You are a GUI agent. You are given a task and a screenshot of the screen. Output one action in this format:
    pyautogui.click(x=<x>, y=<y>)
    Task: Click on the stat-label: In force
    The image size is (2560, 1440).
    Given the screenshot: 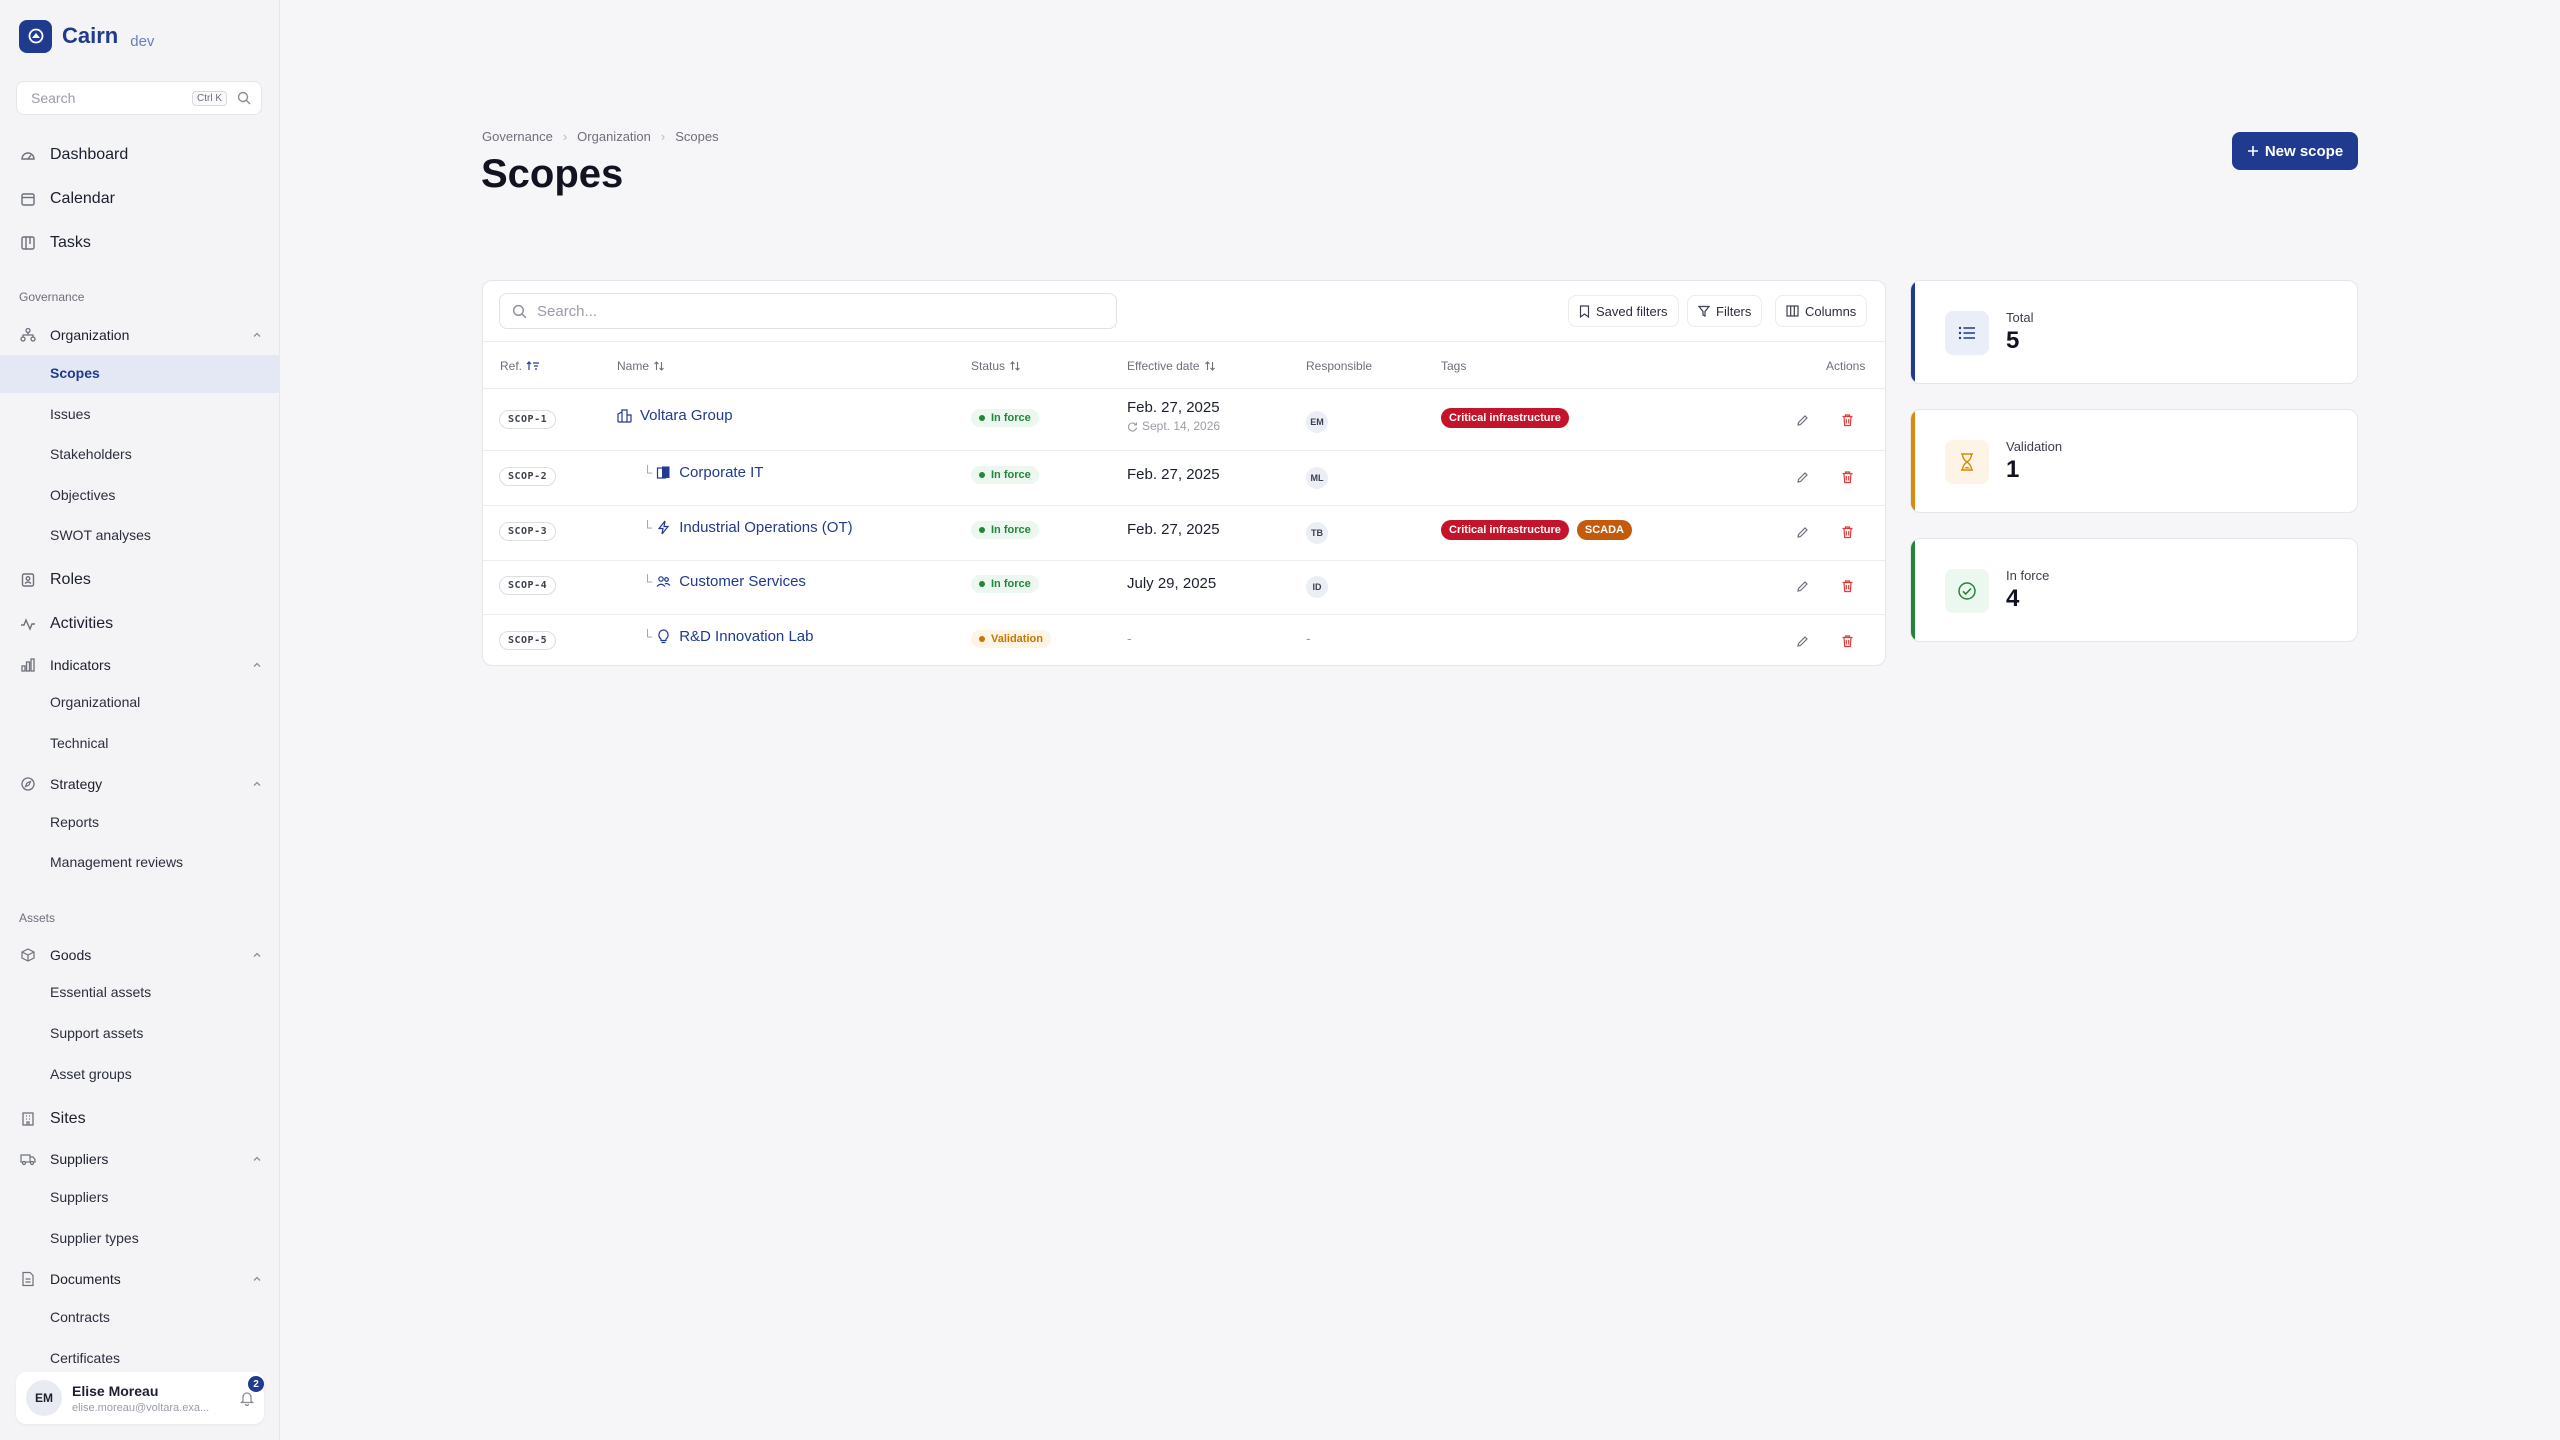 What is the action you would take?
    pyautogui.click(x=2028, y=575)
    